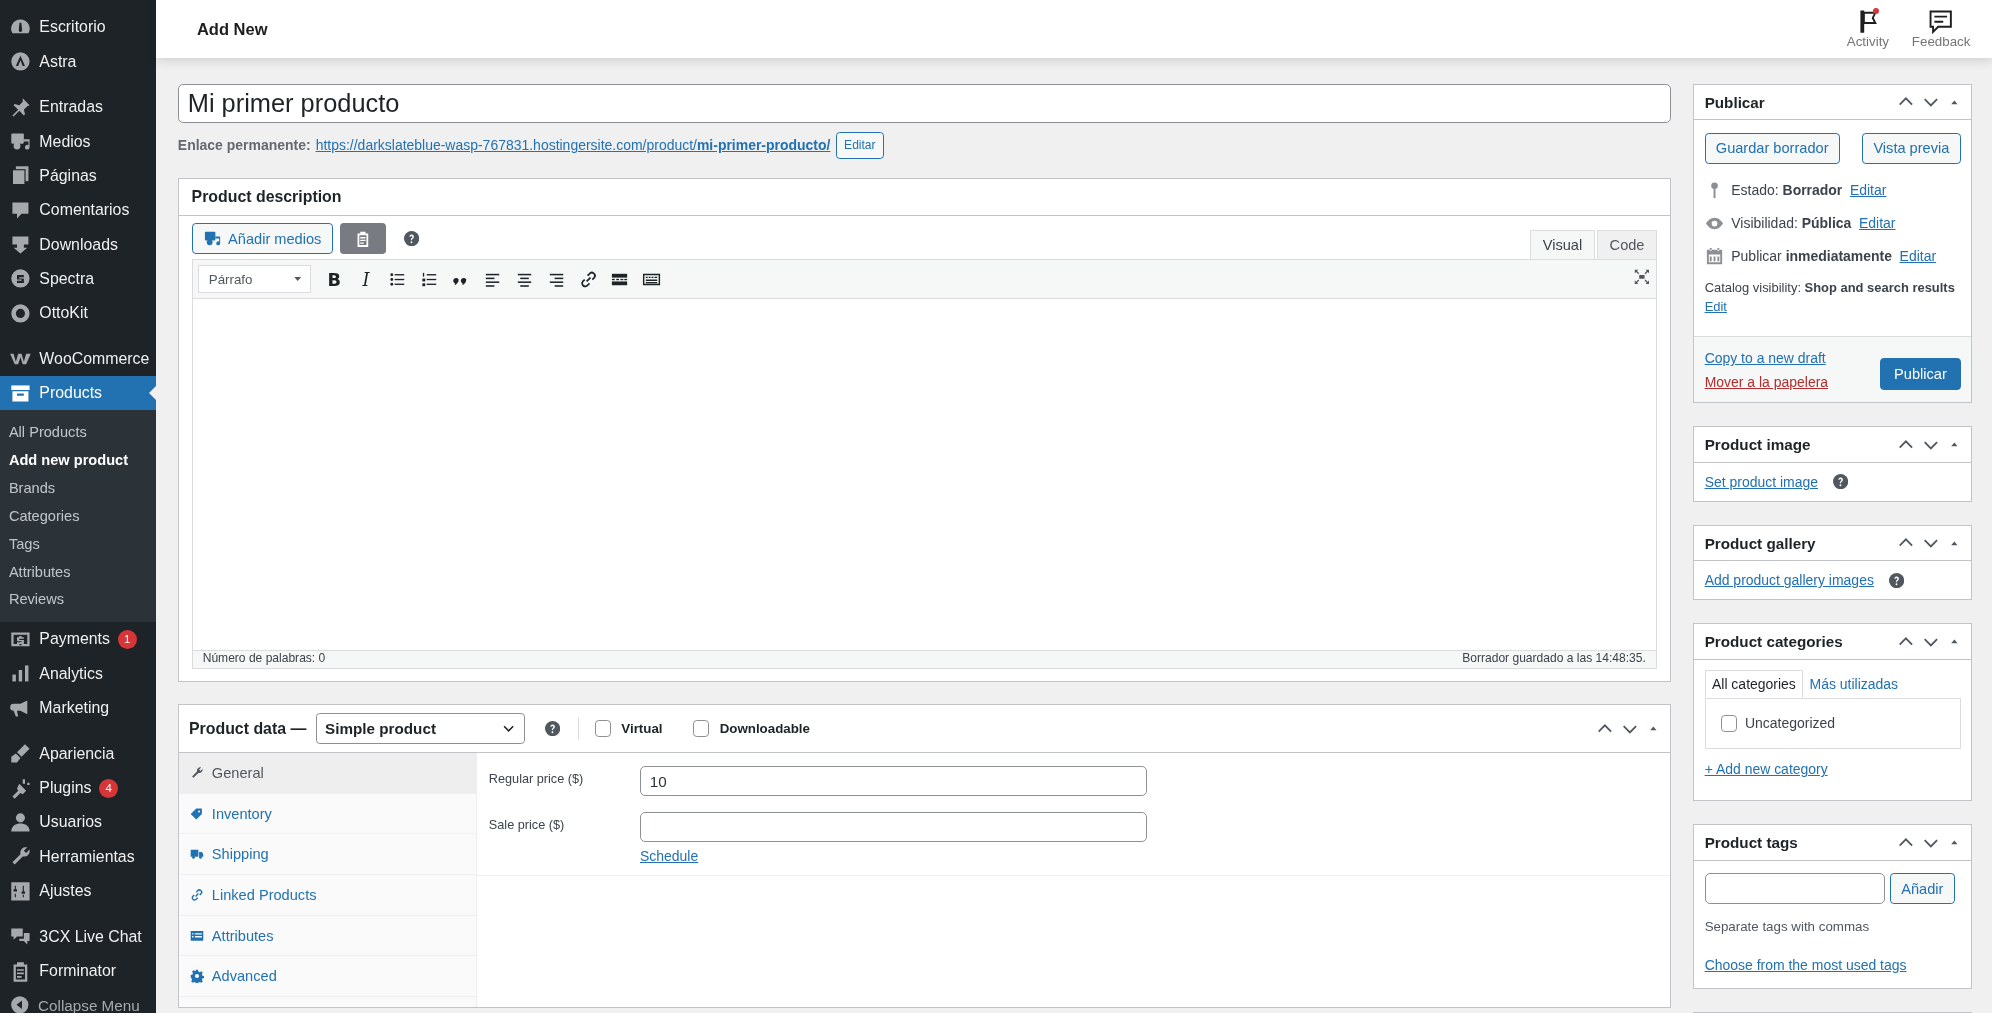 This screenshot has width=1992, height=1013. Describe the element at coordinates (1714, 256) in the screenshot. I see `calendar-icon` at that location.